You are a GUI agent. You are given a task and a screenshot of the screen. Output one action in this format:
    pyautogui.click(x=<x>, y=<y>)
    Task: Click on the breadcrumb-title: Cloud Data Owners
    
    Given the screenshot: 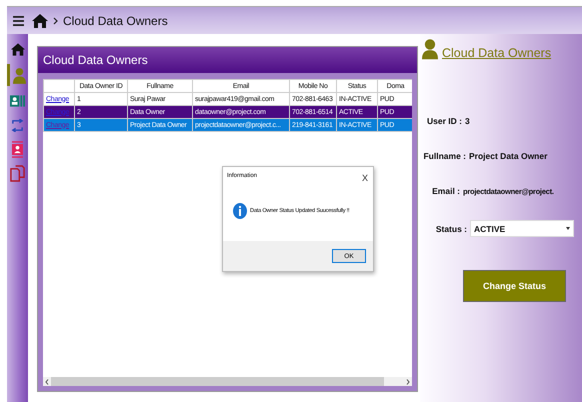 What is the action you would take?
    pyautogui.click(x=115, y=21)
    